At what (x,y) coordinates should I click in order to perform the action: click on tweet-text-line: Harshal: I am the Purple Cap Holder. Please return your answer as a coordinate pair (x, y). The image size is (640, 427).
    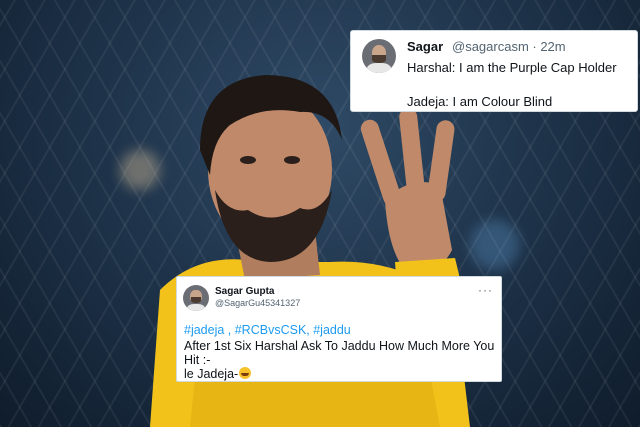
    Looking at the image, I should click on (512, 67).